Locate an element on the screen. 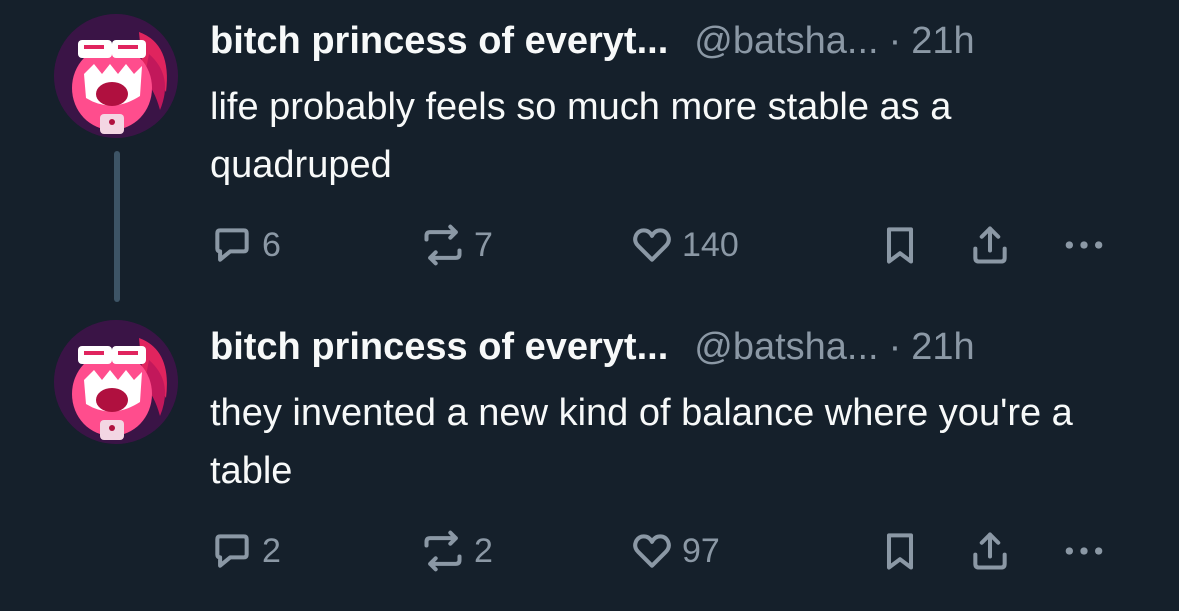 The height and width of the screenshot is (611, 1179). retweet-button: 7 is located at coordinates (456, 245).